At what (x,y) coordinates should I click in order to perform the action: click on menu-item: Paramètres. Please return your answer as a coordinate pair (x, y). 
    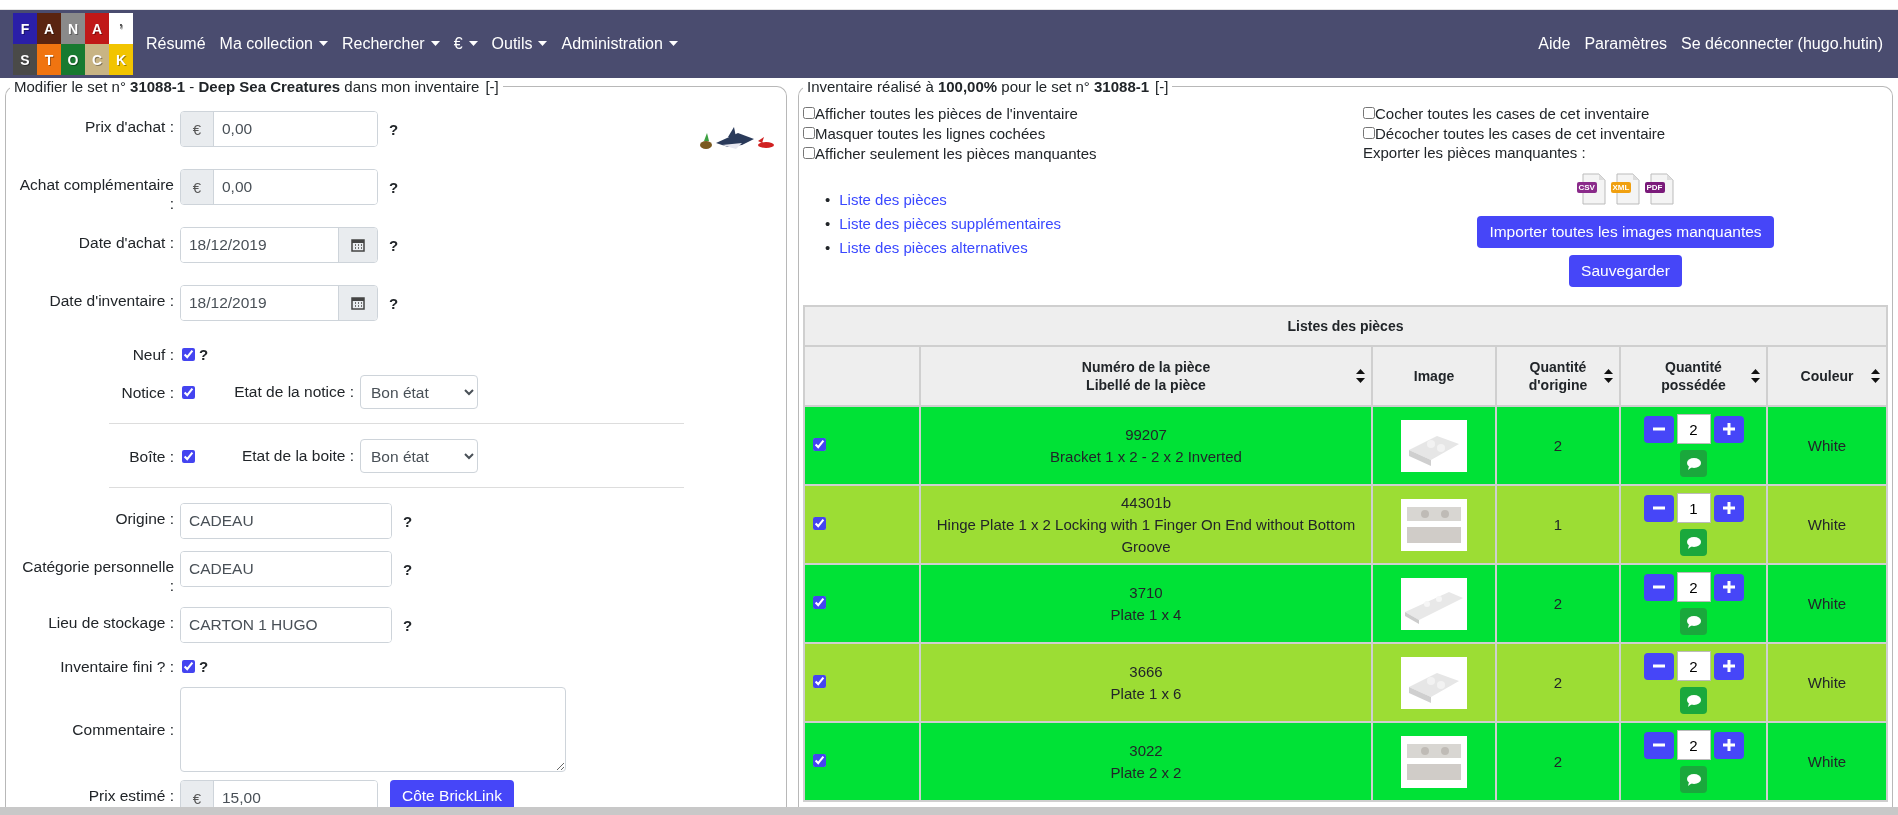
    Looking at the image, I should click on (1626, 44).